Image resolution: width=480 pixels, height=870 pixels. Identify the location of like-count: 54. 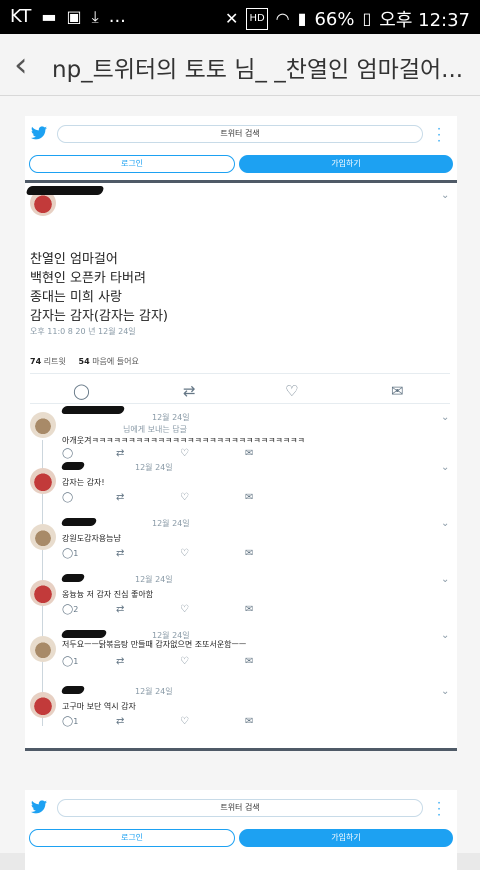
(84, 361).